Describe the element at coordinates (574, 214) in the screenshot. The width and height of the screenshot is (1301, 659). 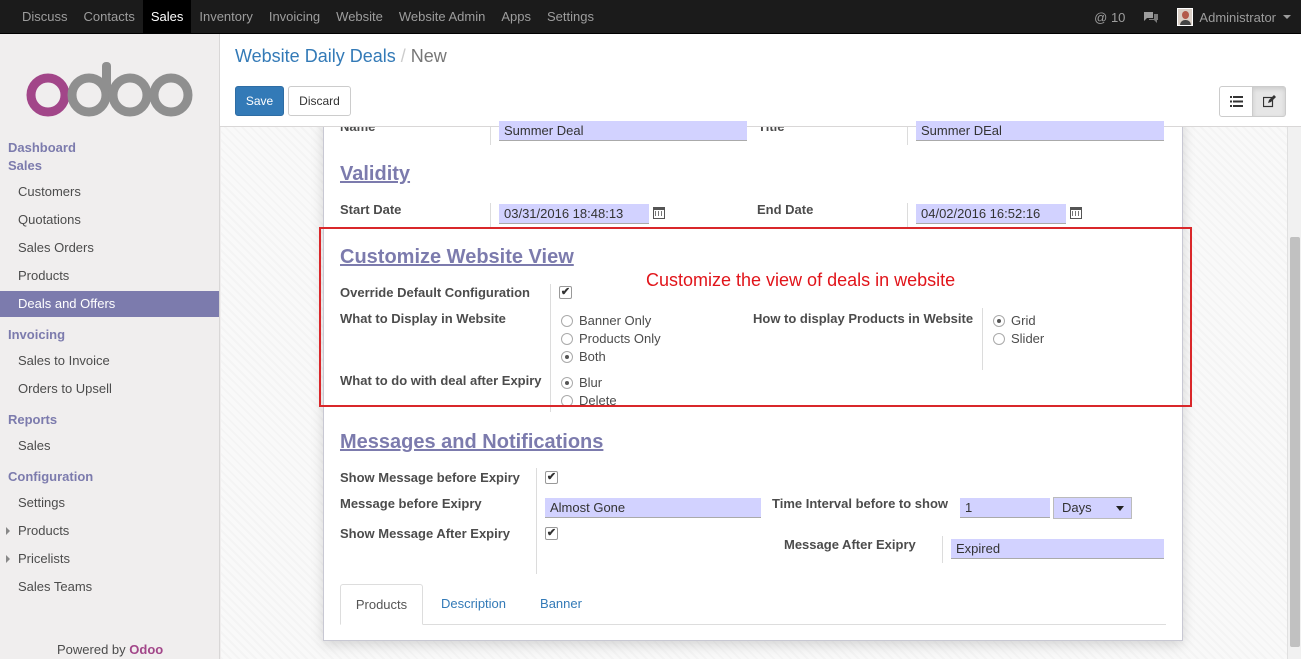
I see `start-date-field: 03/31/2016 18:48:13` at that location.